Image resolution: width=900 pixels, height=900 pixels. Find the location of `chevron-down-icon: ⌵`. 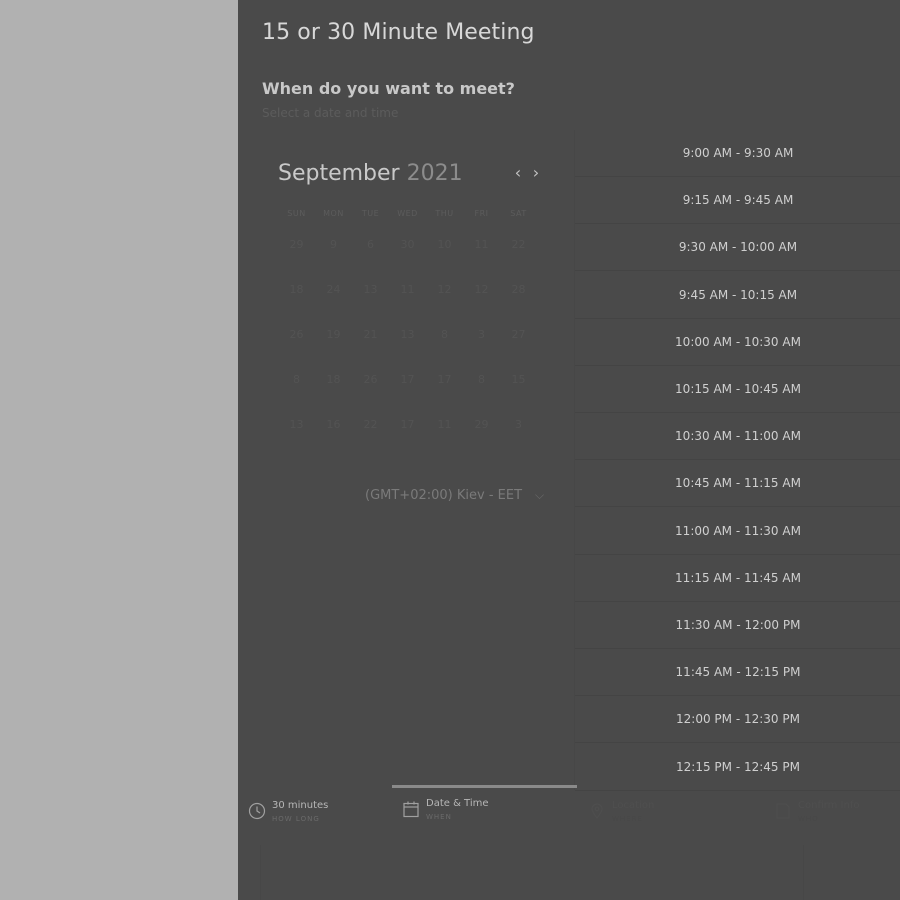

chevron-down-icon: ⌵ is located at coordinates (539, 495).